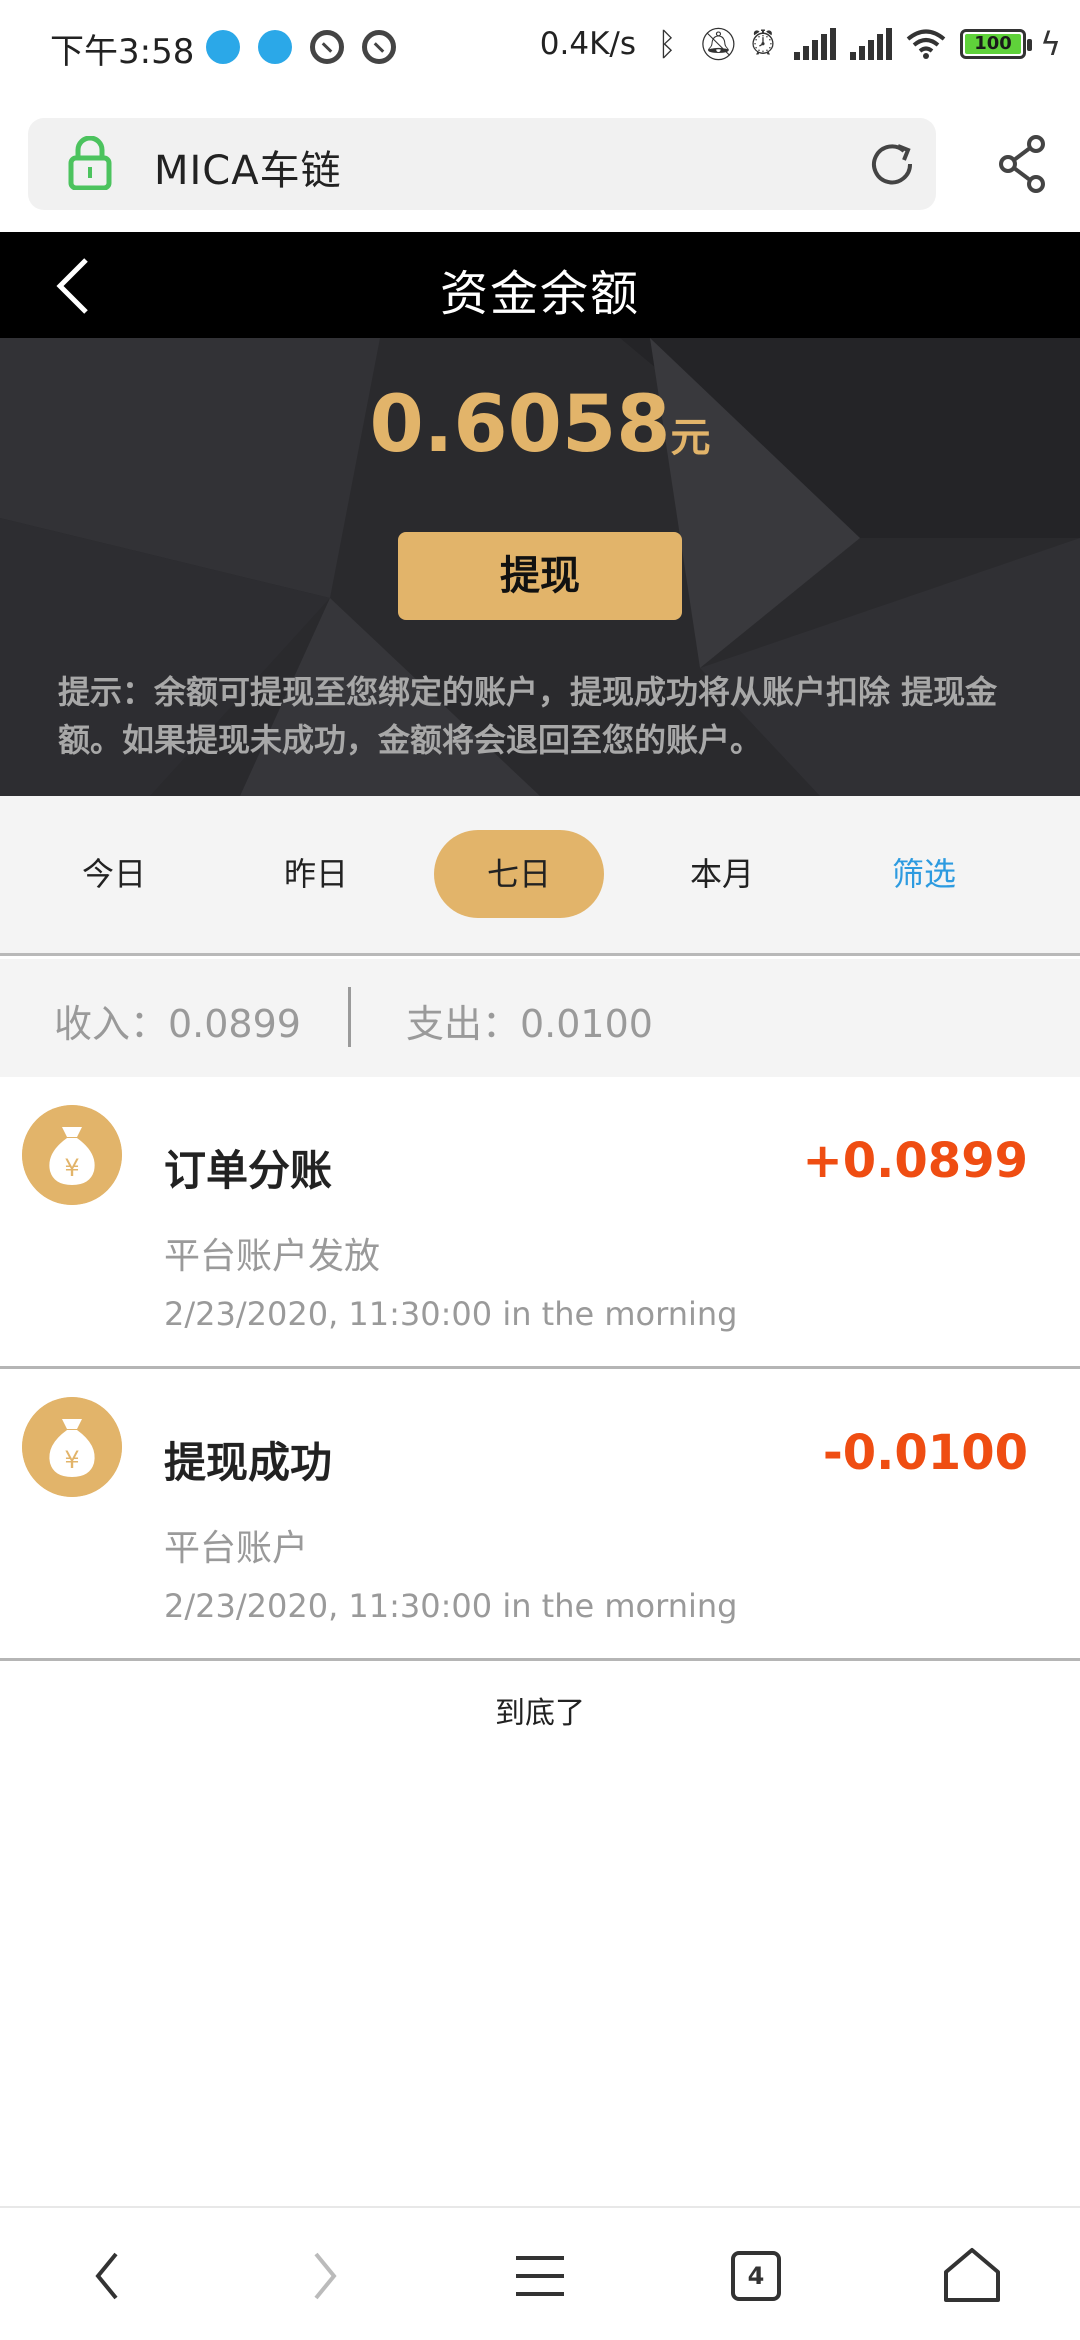 This screenshot has width=1080, height=2340. I want to click on tabs-button: 4, so click(756, 2276).